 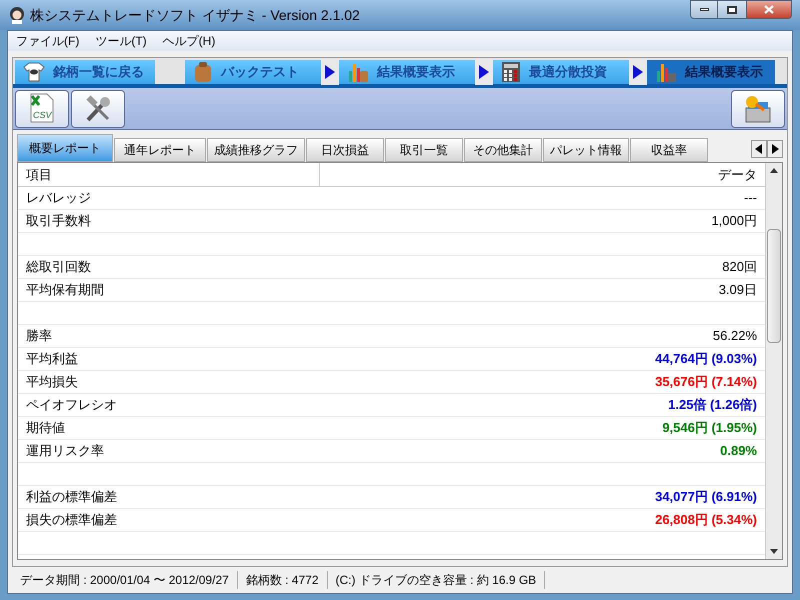 What do you see at coordinates (738, 290) in the screenshot?
I see `table-cell-text: 3.09日` at bounding box center [738, 290].